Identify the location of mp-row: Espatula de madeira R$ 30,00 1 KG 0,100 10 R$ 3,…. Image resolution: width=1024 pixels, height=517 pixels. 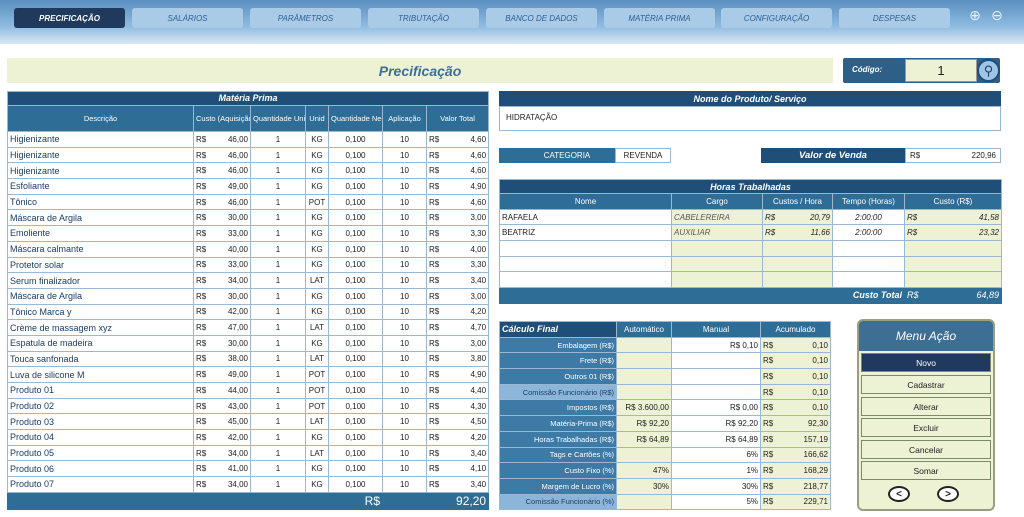
(248, 343).